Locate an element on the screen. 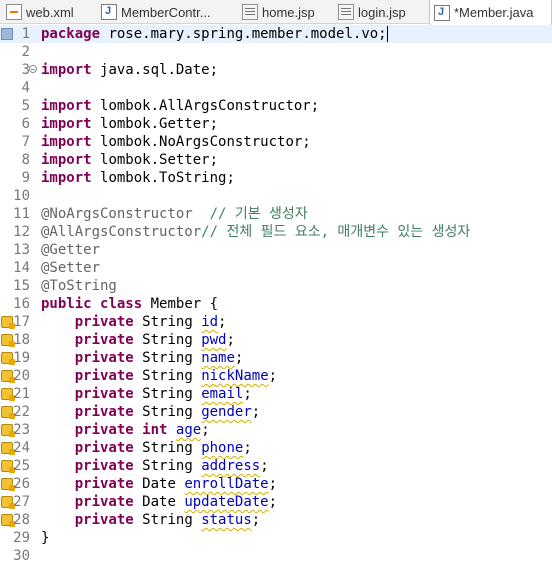 This screenshot has width=552, height=576. code-line: 20 private String nickName; is located at coordinates (276, 376).